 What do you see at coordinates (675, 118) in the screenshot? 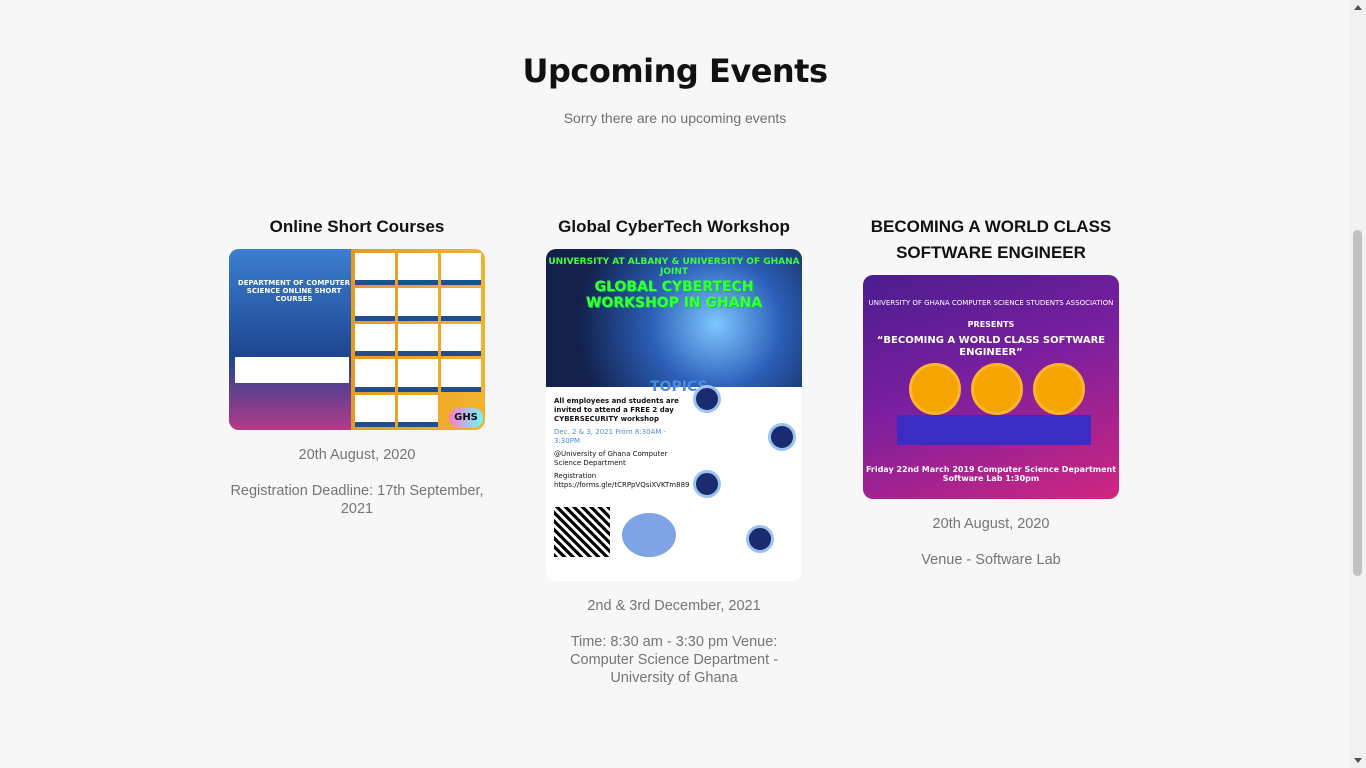
I see `empty-events-message: Sorry there are no upcoming events` at bounding box center [675, 118].